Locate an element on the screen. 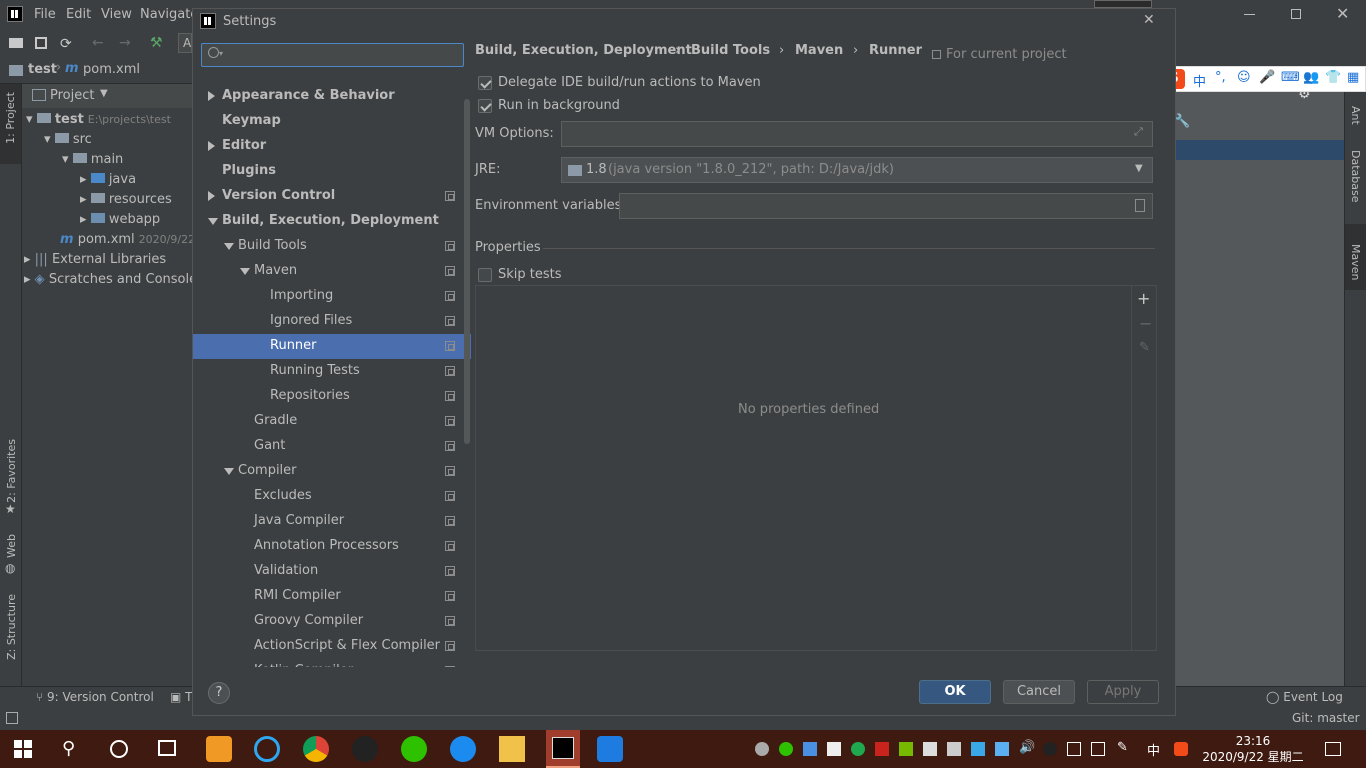  settings-tree-item: ActionScript & Flex Compiler is located at coordinates (328, 646).